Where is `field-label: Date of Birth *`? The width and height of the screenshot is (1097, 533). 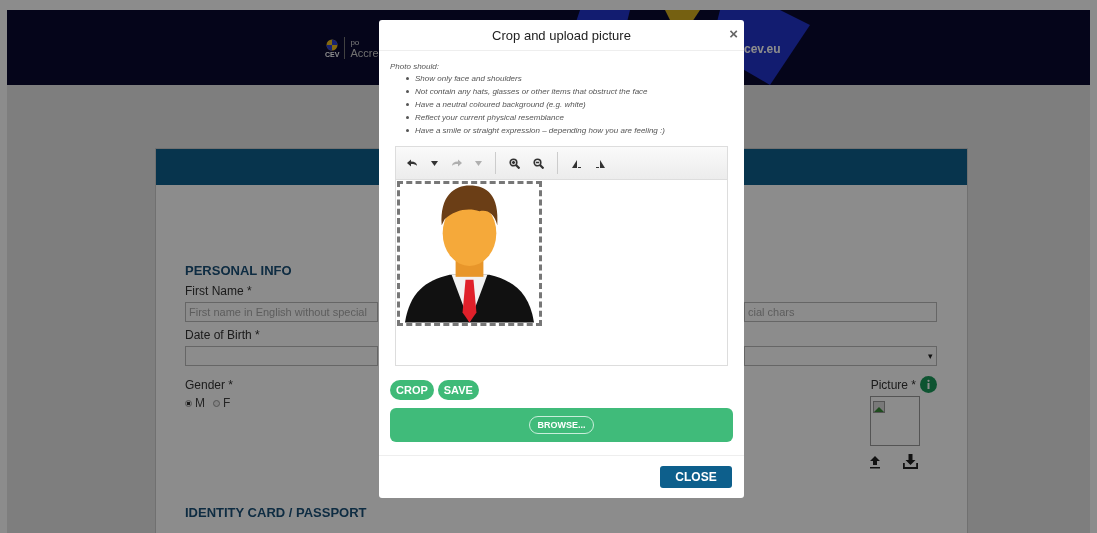 field-label: Date of Birth * is located at coordinates (223, 335).